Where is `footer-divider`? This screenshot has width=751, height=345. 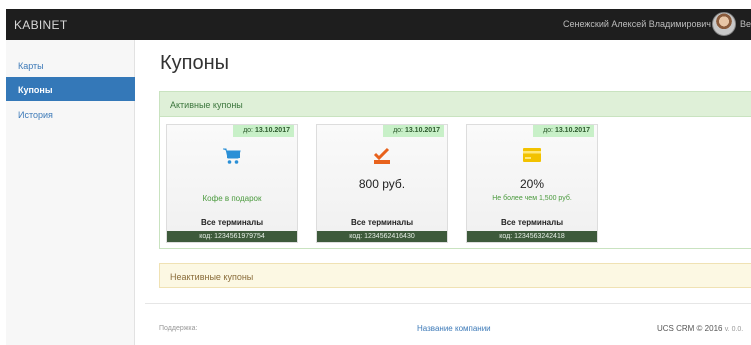 footer-divider is located at coordinates (448, 303).